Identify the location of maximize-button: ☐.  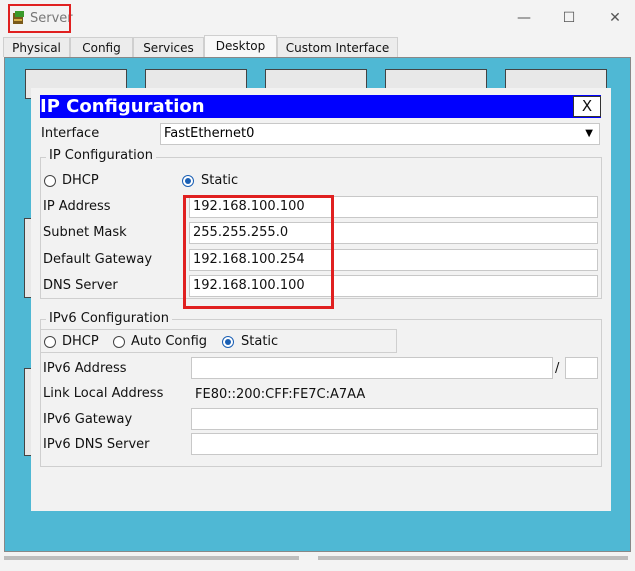
(569, 18).